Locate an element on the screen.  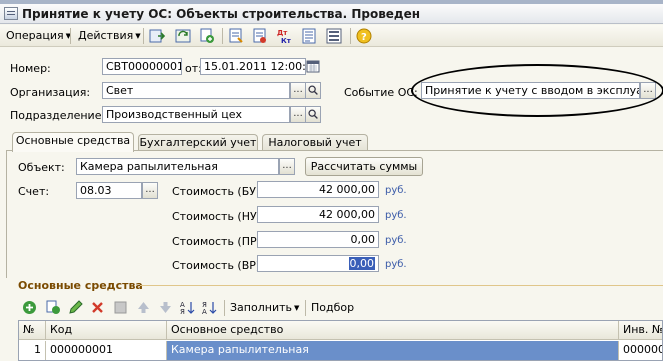
structure-icon is located at coordinates (334, 36).